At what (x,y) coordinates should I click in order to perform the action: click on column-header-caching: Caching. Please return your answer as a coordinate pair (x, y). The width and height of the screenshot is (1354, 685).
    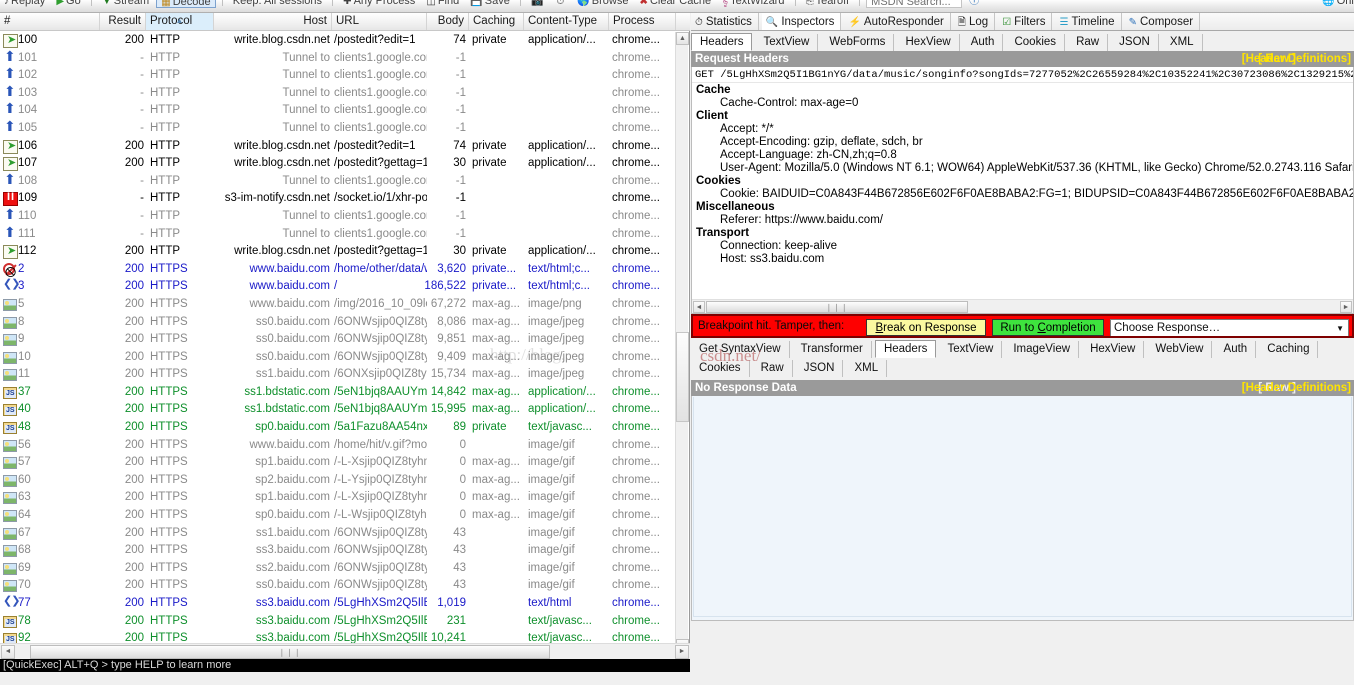
    Looking at the image, I should click on (496, 21).